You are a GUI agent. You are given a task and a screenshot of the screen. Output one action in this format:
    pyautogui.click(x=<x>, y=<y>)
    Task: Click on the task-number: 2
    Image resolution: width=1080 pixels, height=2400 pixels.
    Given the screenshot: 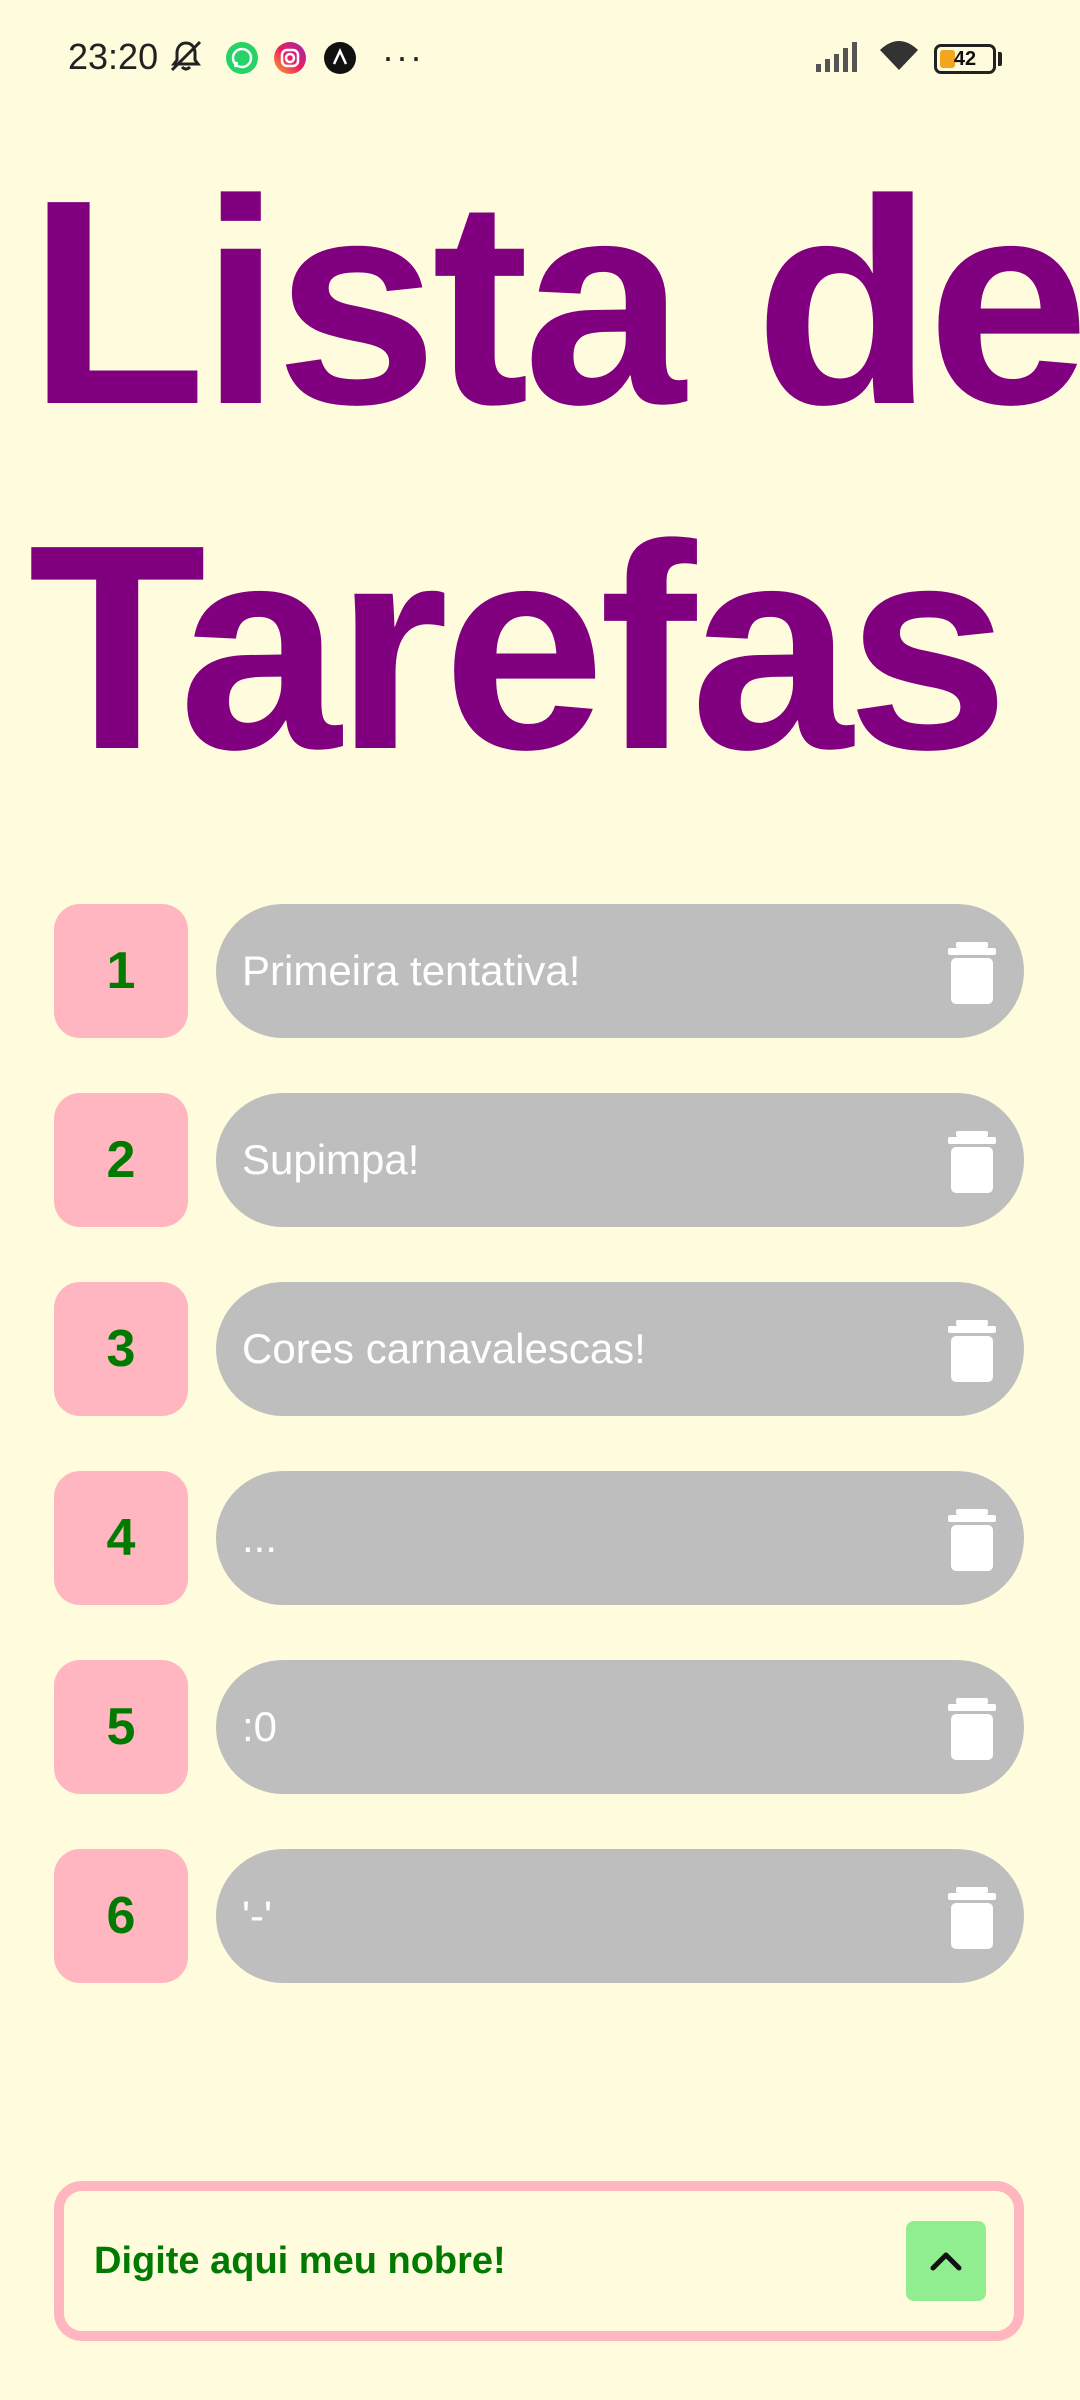 What is the action you would take?
    pyautogui.click(x=121, y=1160)
    